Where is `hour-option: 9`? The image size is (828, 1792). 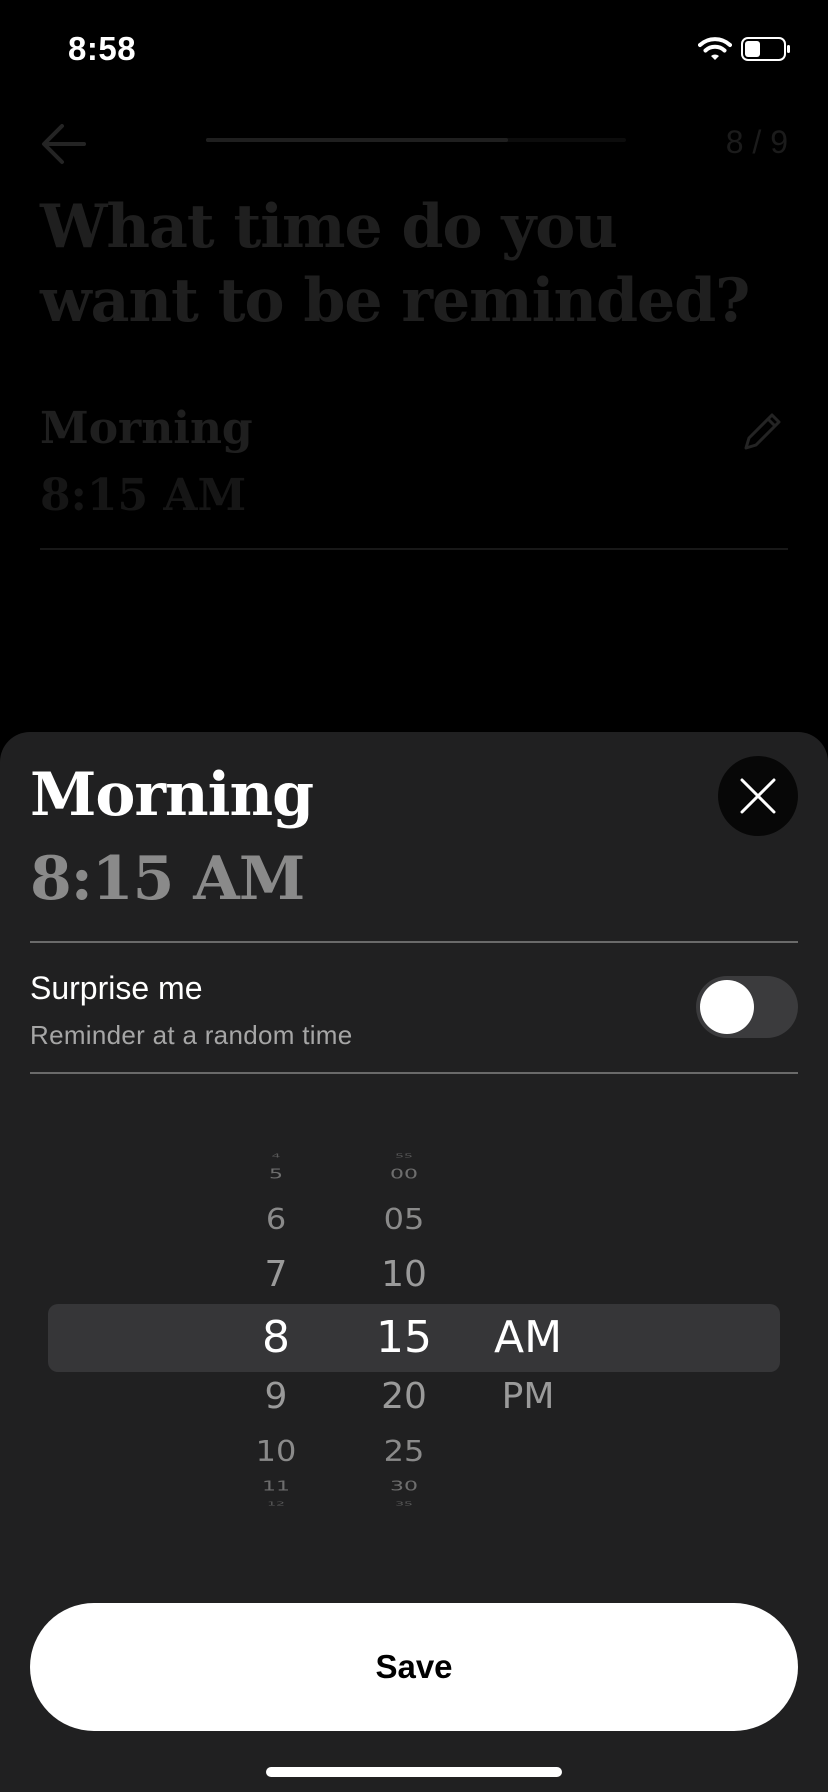 hour-option: 9 is located at coordinates (276, 1396).